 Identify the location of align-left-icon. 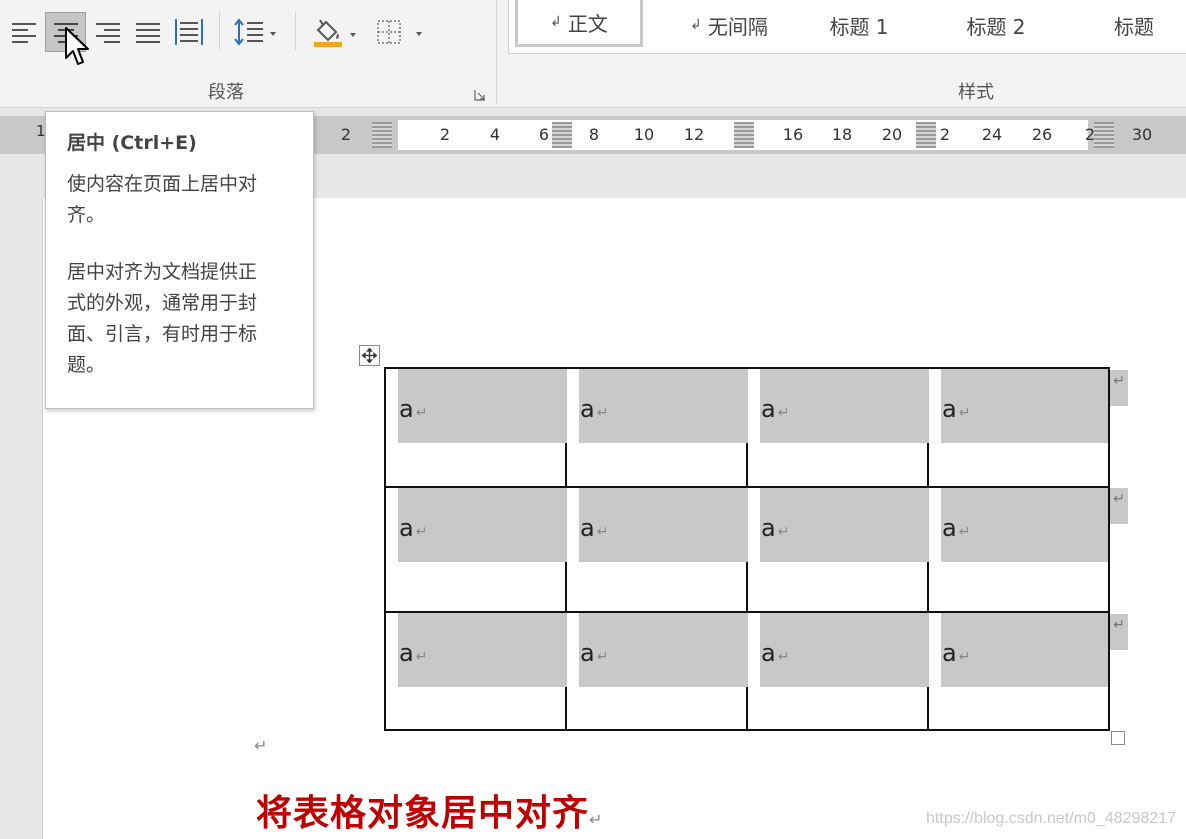
(24, 33).